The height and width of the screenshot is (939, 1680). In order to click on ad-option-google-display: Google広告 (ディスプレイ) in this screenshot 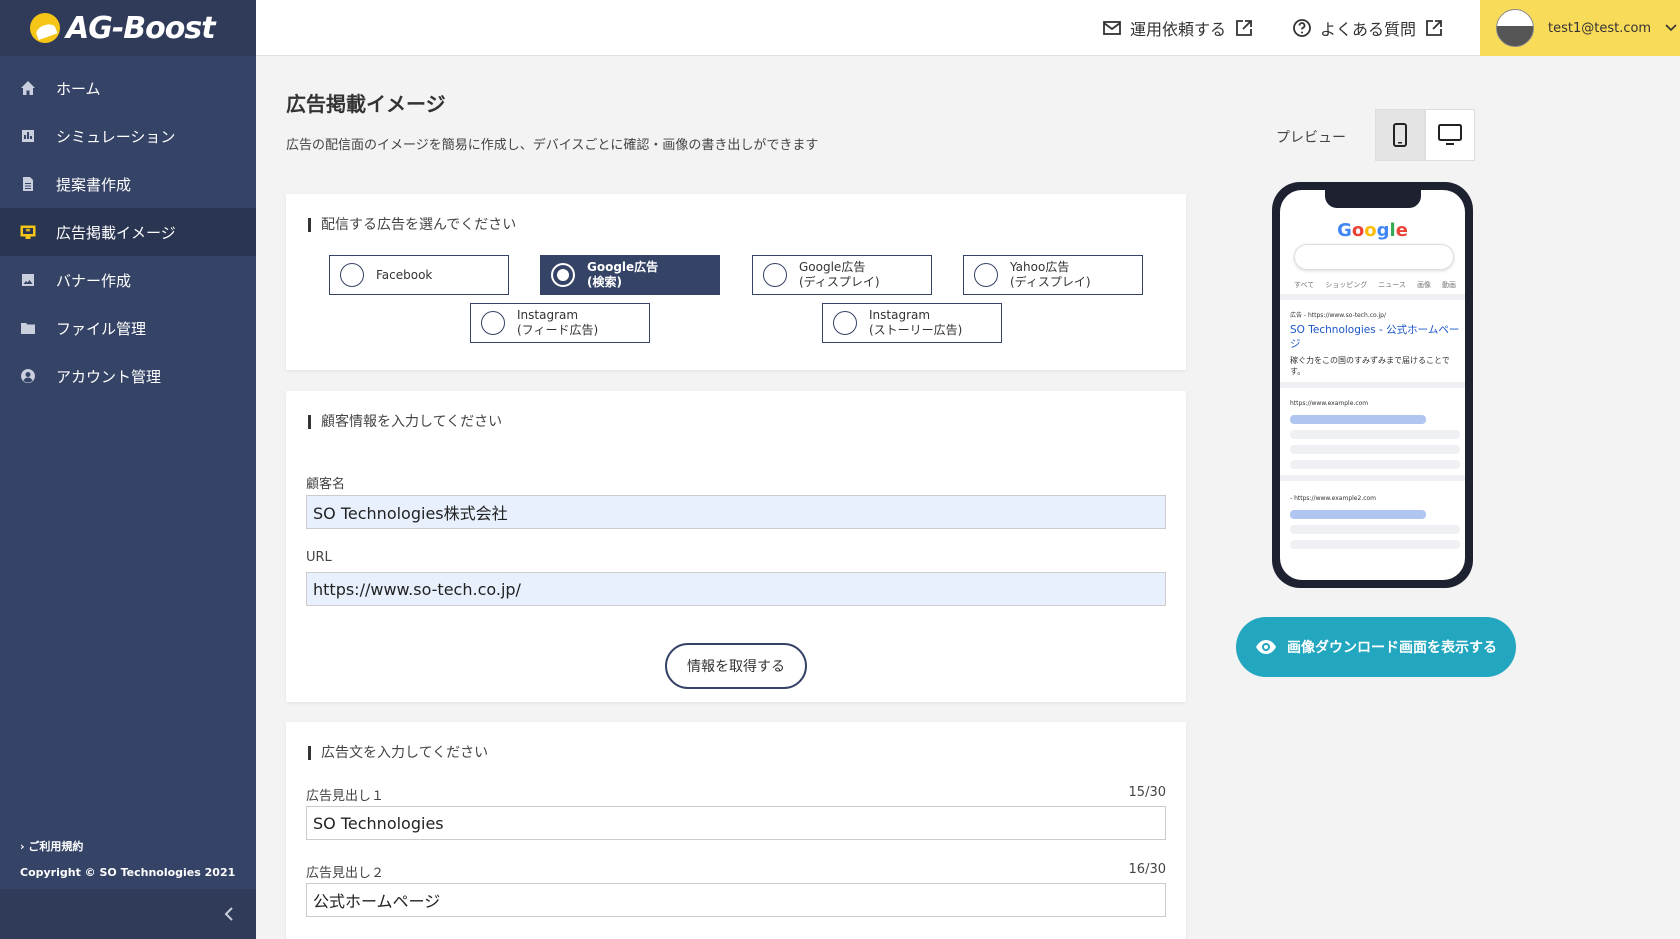, I will do `click(842, 275)`.